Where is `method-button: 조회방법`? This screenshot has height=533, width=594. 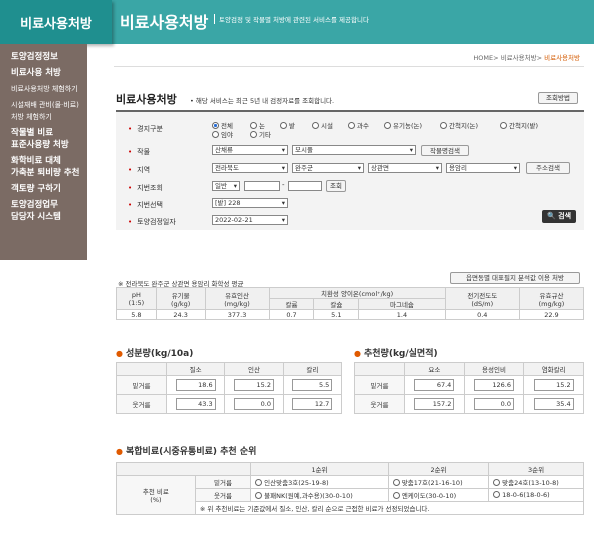 method-button: 조회방법 is located at coordinates (558, 98).